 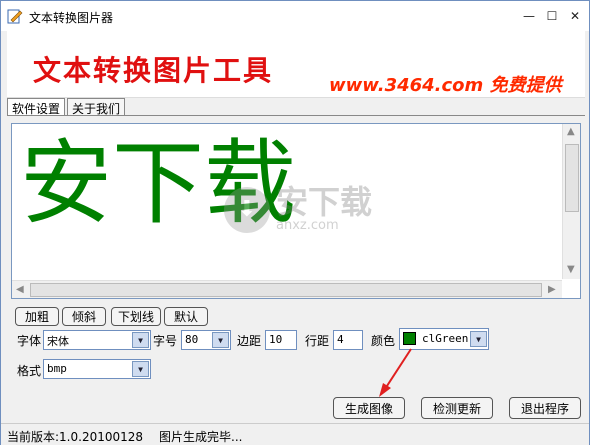 What do you see at coordinates (572, 178) in the screenshot?
I see `vertical-scroll-thumb` at bounding box center [572, 178].